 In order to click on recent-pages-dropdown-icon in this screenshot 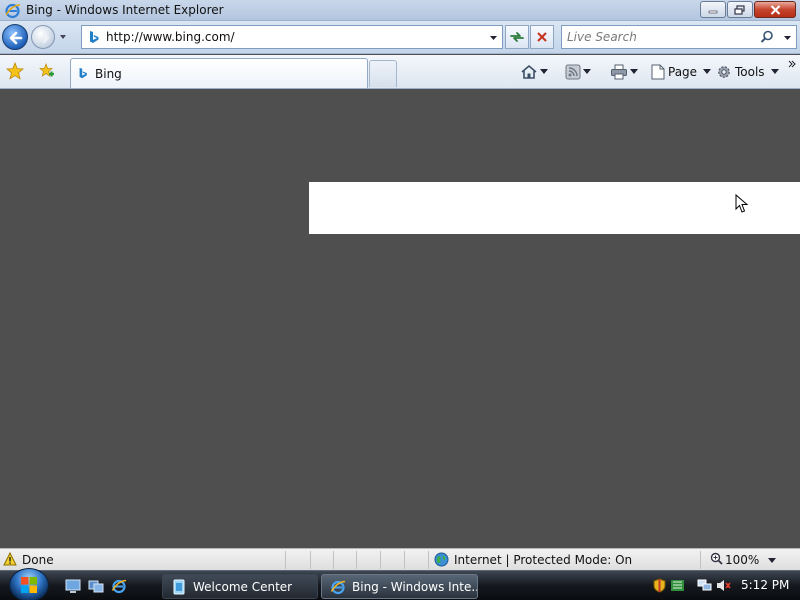, I will do `click(63, 37)`.